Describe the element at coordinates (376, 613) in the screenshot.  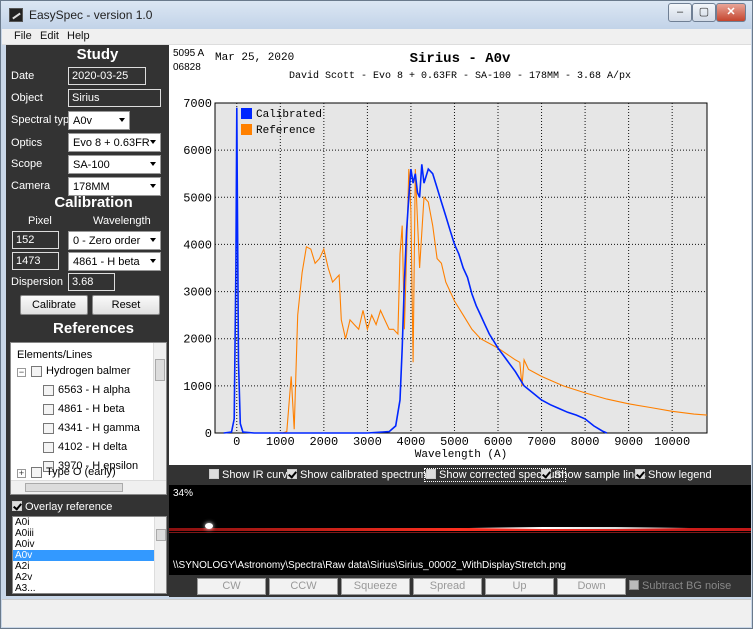
I see `status-bar` at that location.